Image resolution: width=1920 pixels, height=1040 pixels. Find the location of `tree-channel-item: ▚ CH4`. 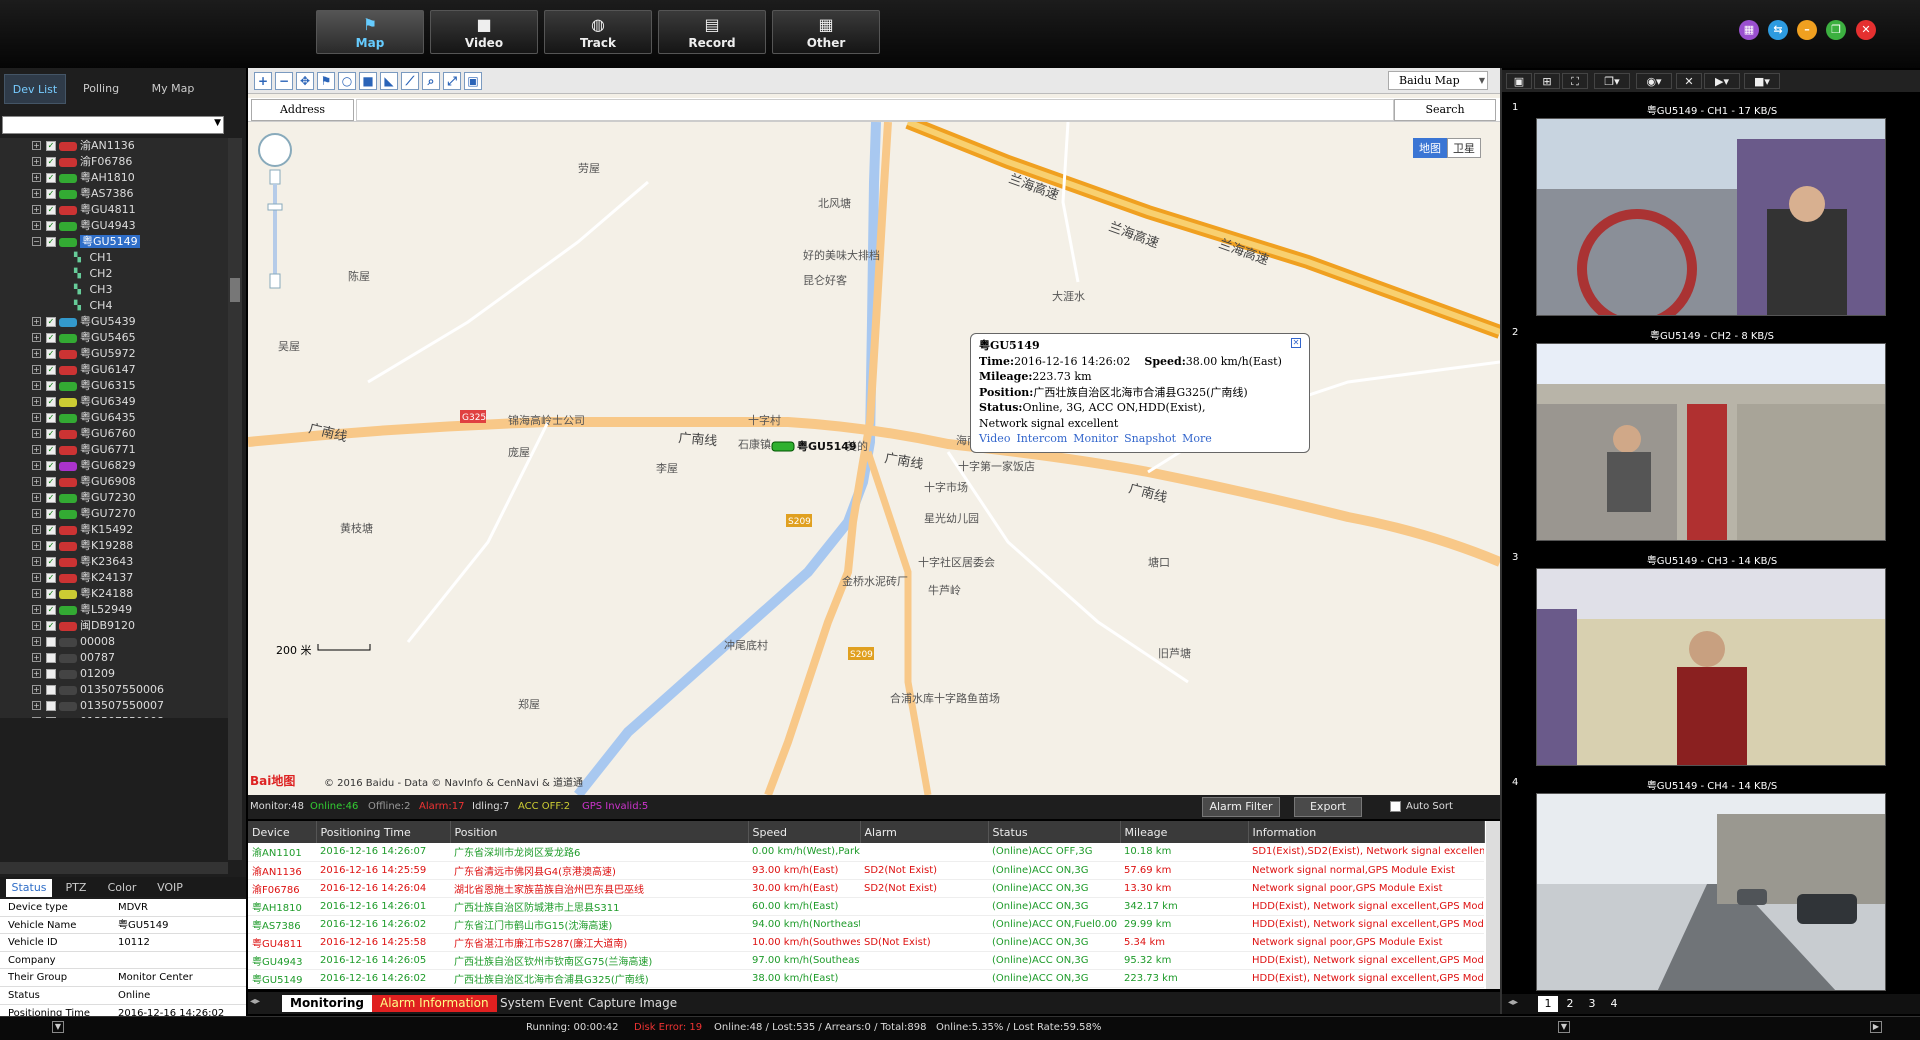

tree-channel-item: ▚ CH4 is located at coordinates (114, 306).